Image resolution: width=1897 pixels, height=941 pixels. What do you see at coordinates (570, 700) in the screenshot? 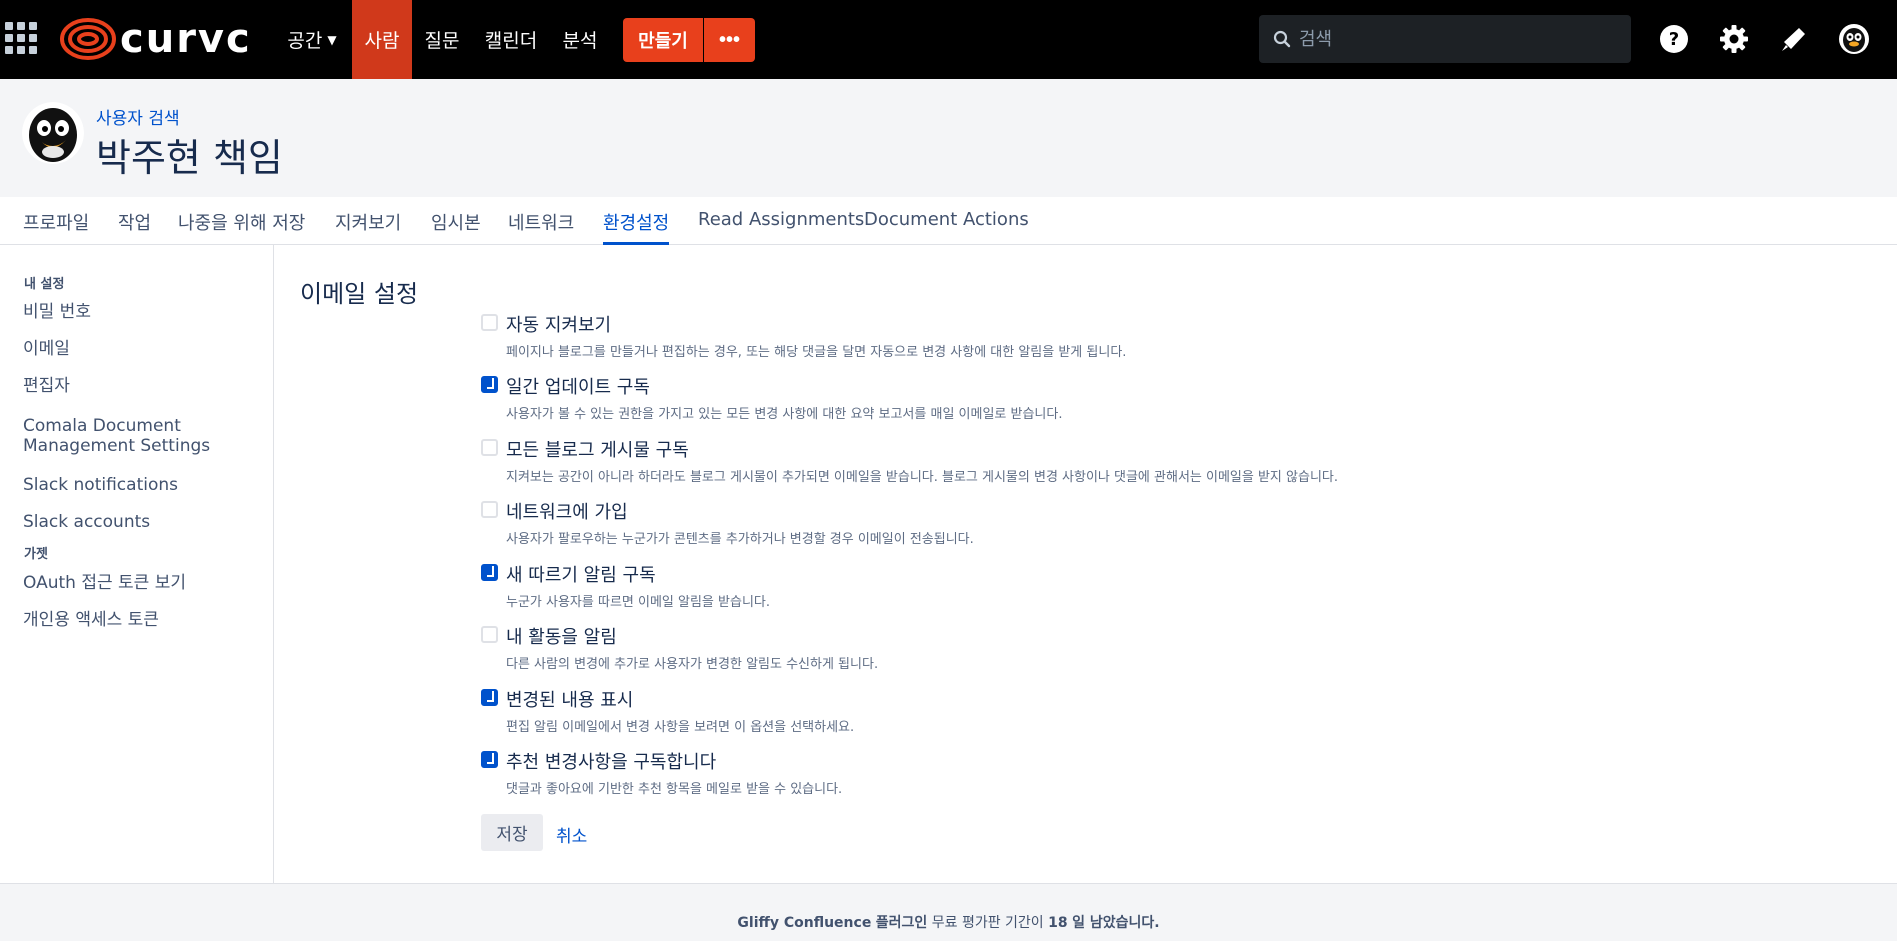
I see `option-label: 변경된 내용 표시` at bounding box center [570, 700].